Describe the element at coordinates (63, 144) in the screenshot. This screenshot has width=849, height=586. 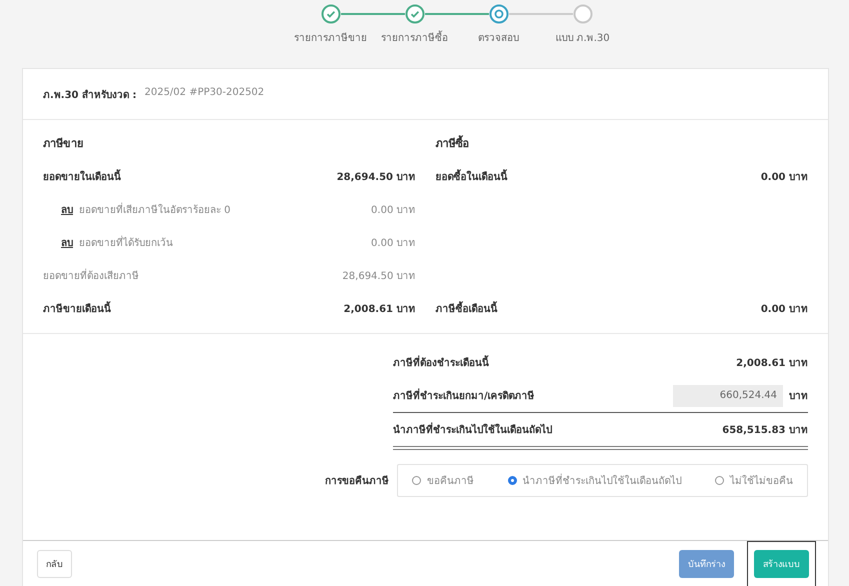
I see `section-title: ภาษีขาย` at that location.